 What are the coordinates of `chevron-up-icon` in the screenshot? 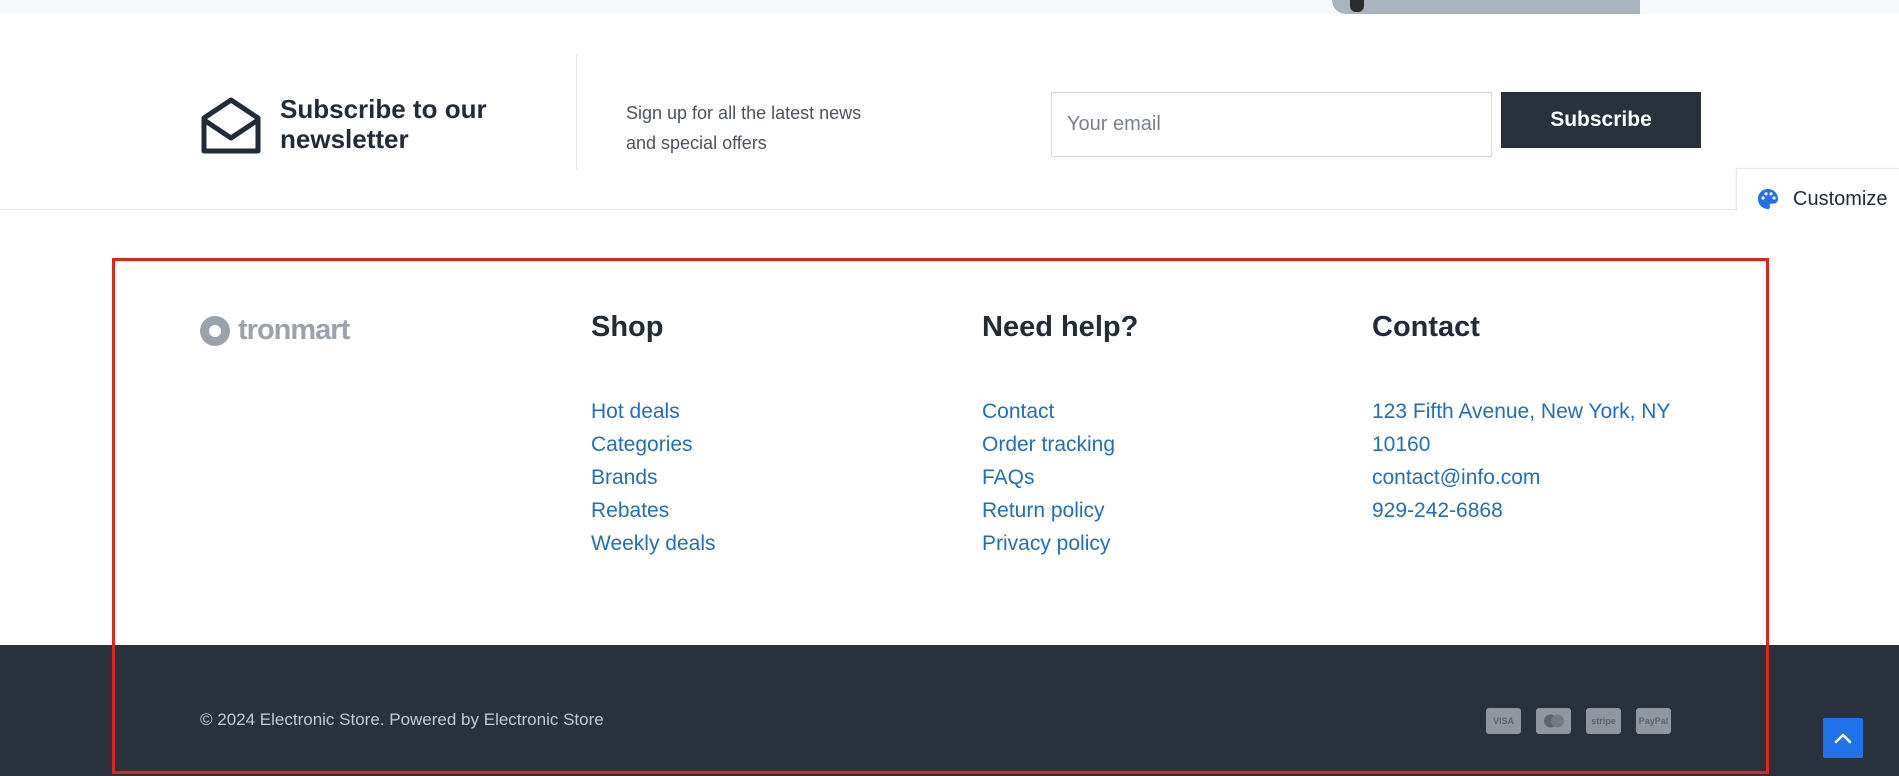 It's located at (1843, 738).